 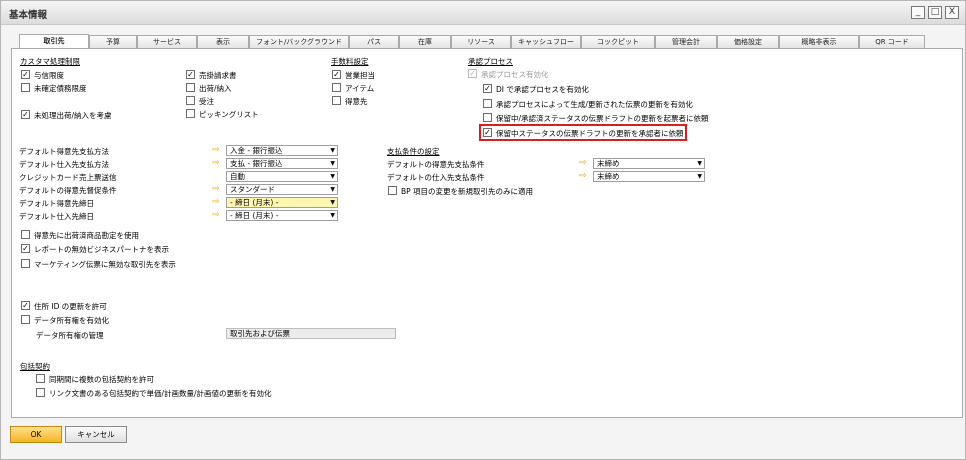 I want to click on tab-pricing: 価格設定, so click(x=748, y=41).